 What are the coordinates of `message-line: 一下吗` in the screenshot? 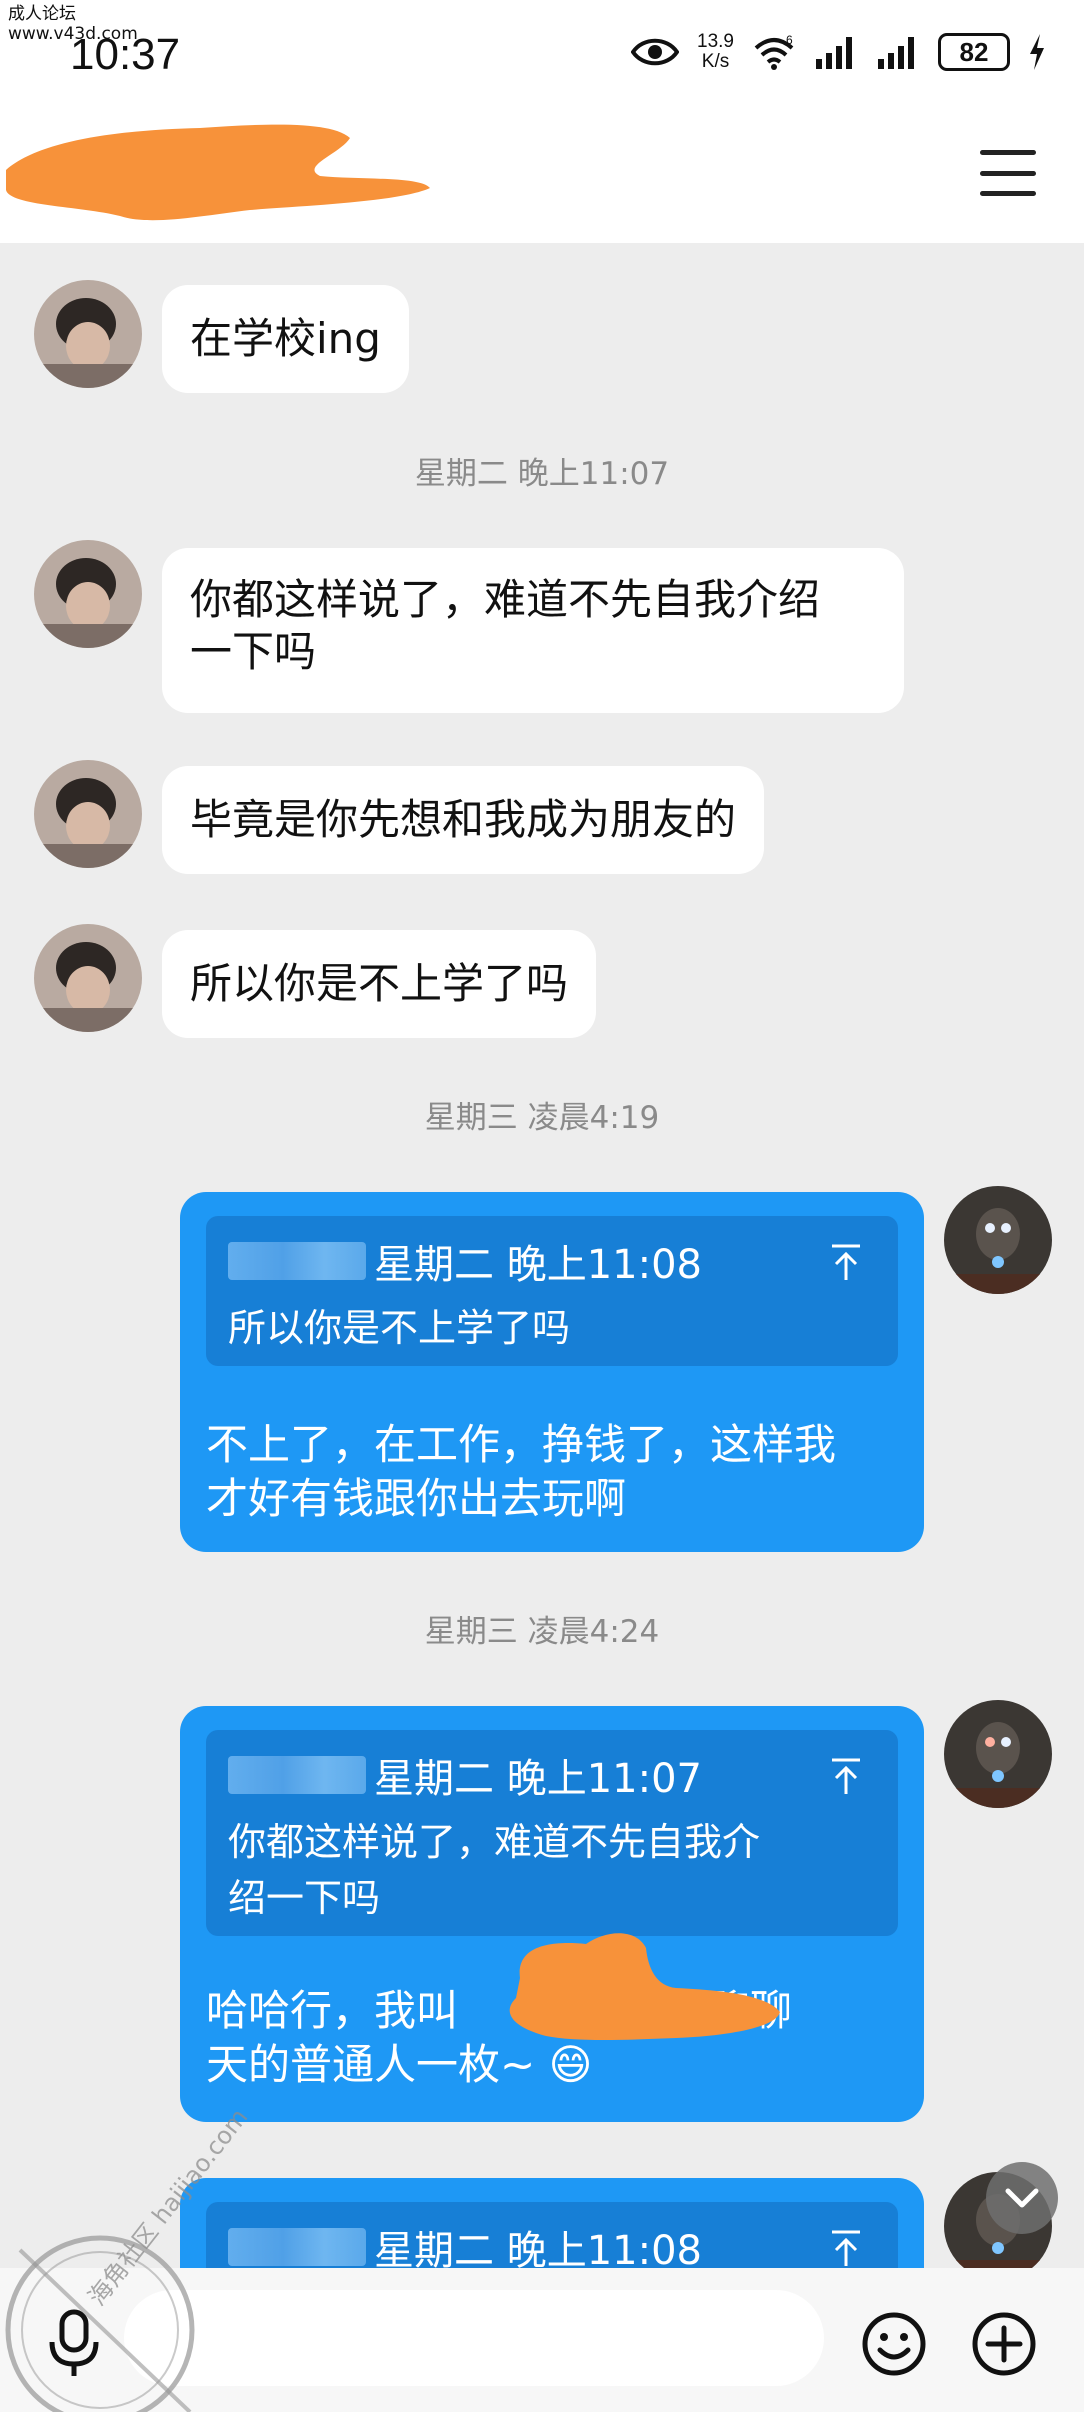 It's located at (253, 651).